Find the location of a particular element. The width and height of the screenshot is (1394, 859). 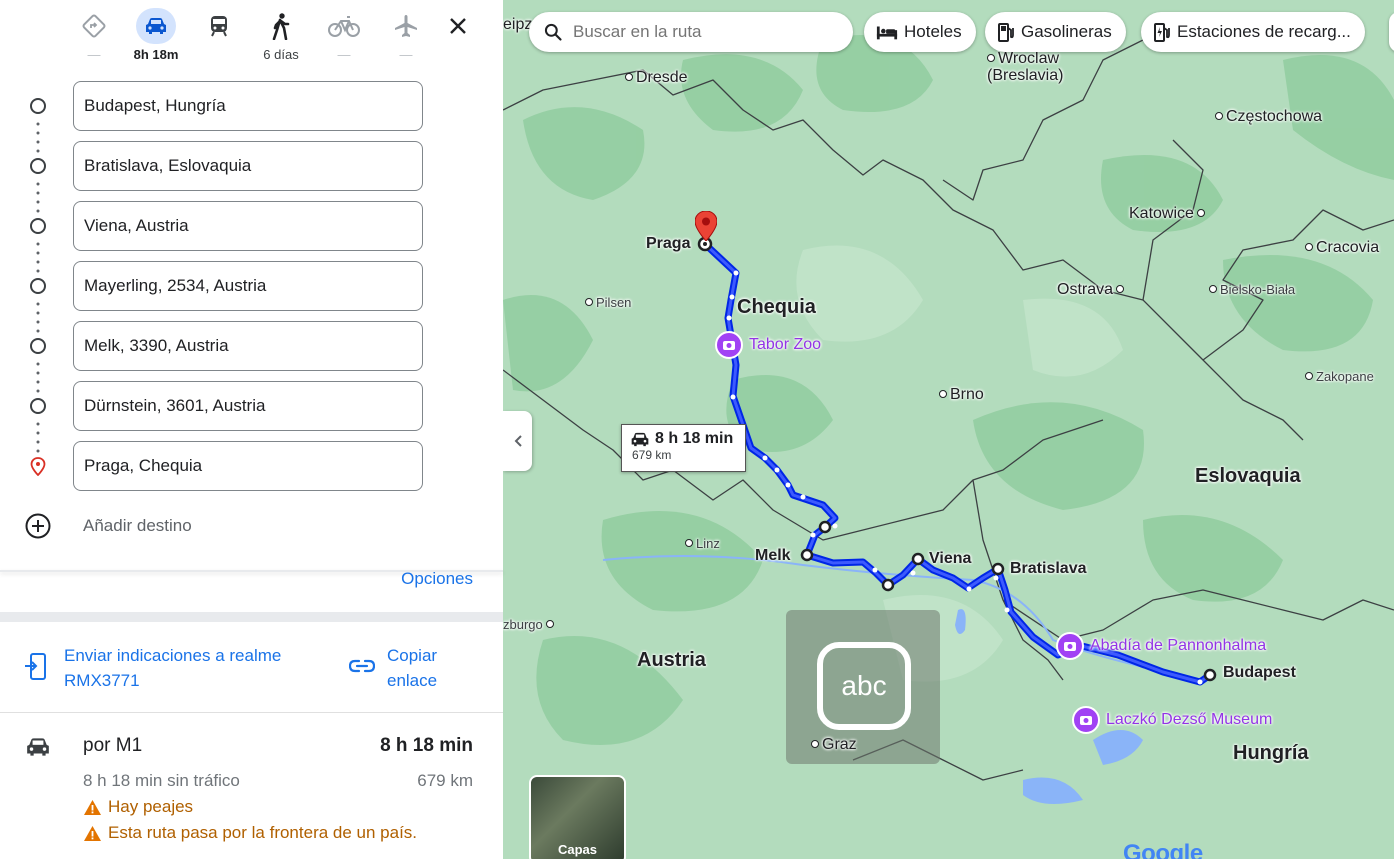

place-label: Pilsen is located at coordinates (608, 302).